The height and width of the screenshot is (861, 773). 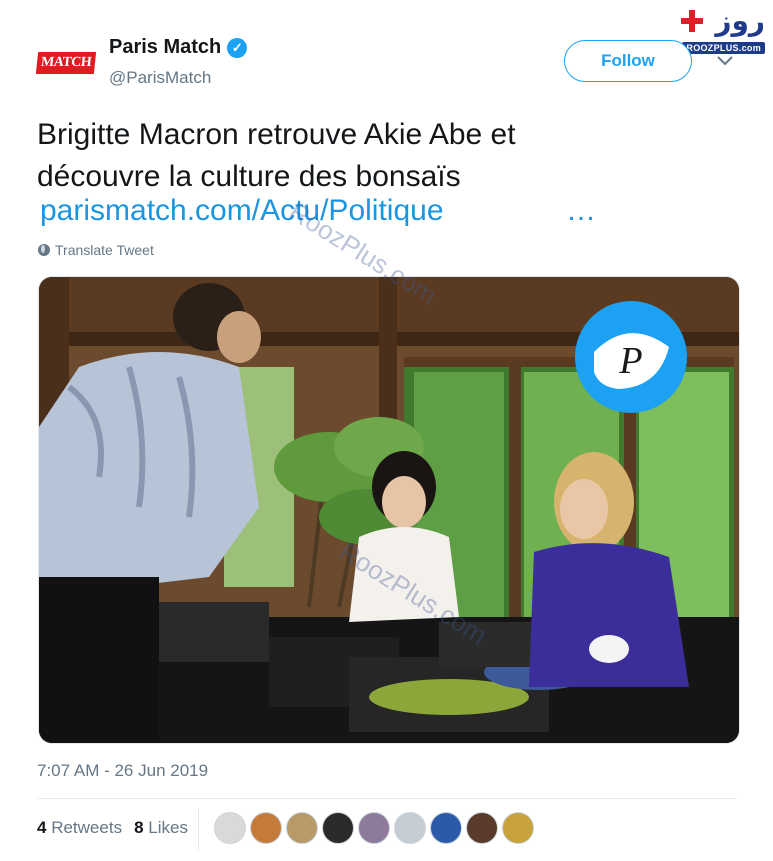 I want to click on photo-overlay-letter: P, so click(x=630, y=361).